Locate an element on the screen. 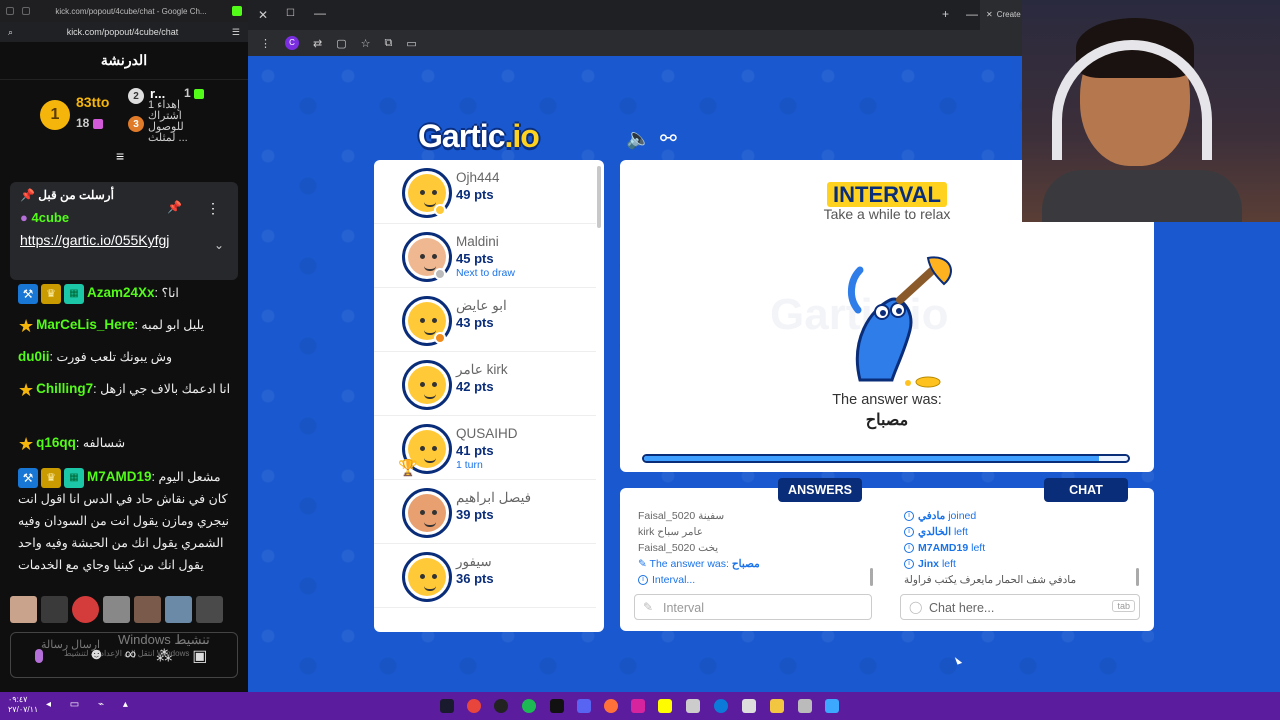 This screenshot has height=720, width=1280. rank-1-name: 83tto is located at coordinates (92, 102).